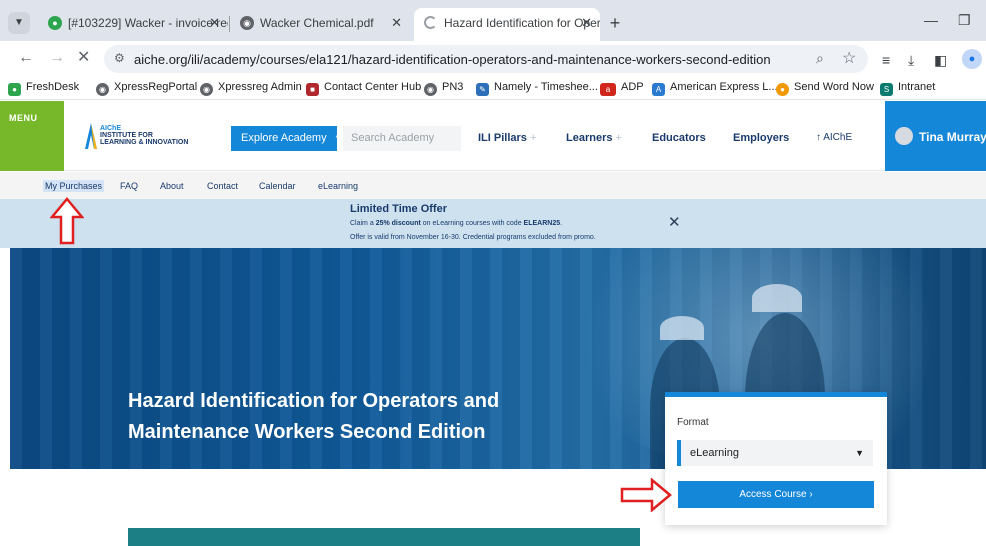  I want to click on red-annotation-arrow-right-icon, so click(646, 495).